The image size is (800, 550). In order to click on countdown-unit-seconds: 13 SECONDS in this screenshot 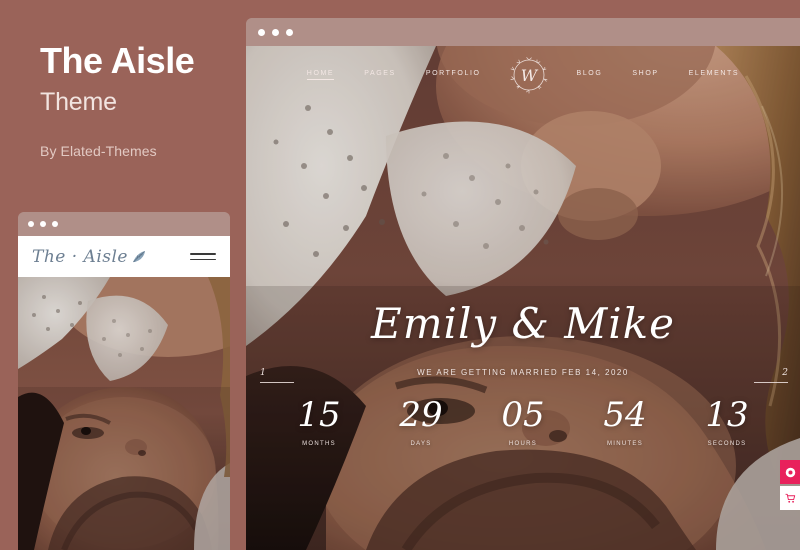, I will do `click(727, 422)`.